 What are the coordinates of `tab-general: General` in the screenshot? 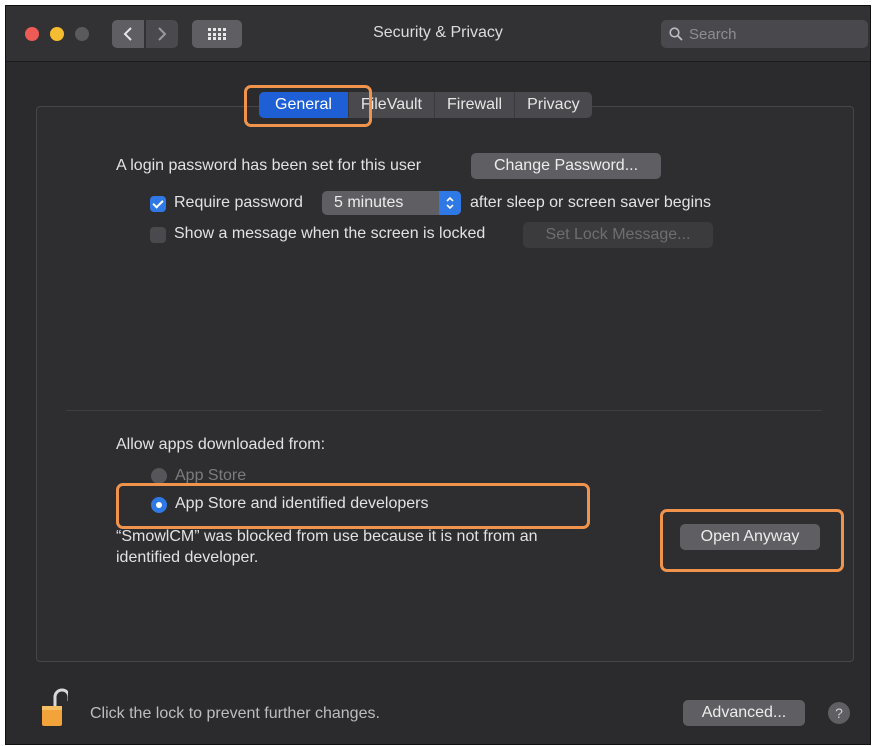 It's located at (304, 105).